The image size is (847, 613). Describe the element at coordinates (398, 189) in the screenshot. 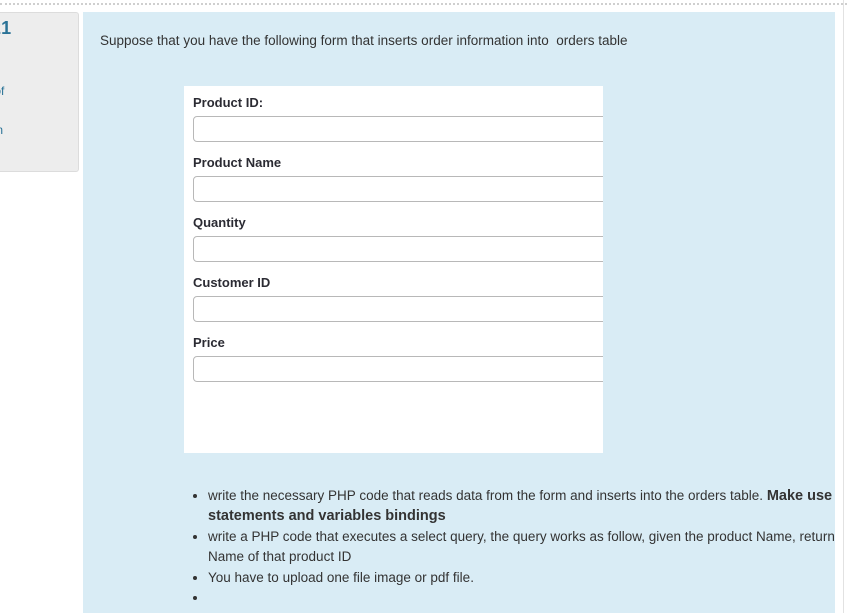

I see `product-name-input` at that location.